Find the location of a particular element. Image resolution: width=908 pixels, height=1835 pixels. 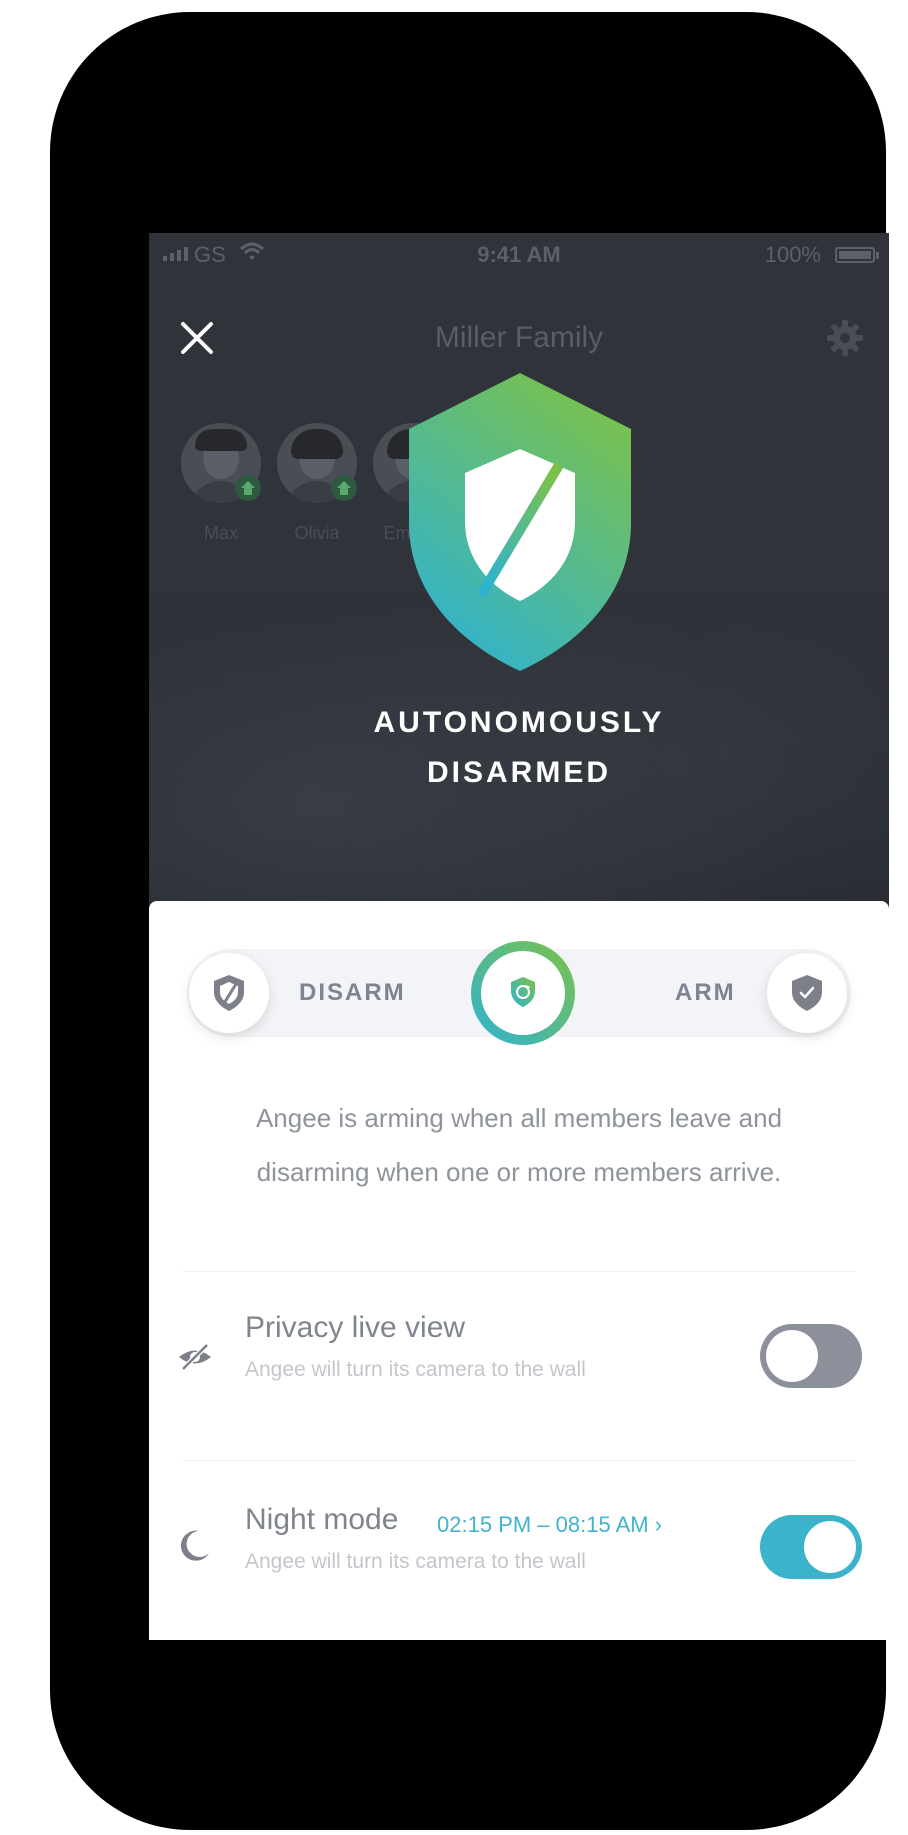

eye-slash-icon is located at coordinates (195, 1357).